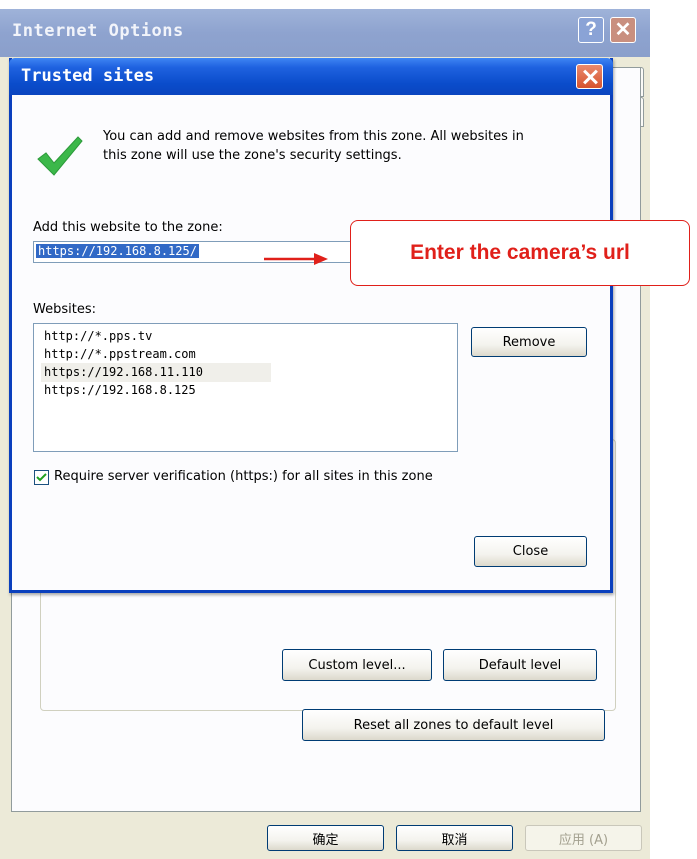  What do you see at coordinates (589, 76) in the screenshot?
I see `dialog-close-icon` at bounding box center [589, 76].